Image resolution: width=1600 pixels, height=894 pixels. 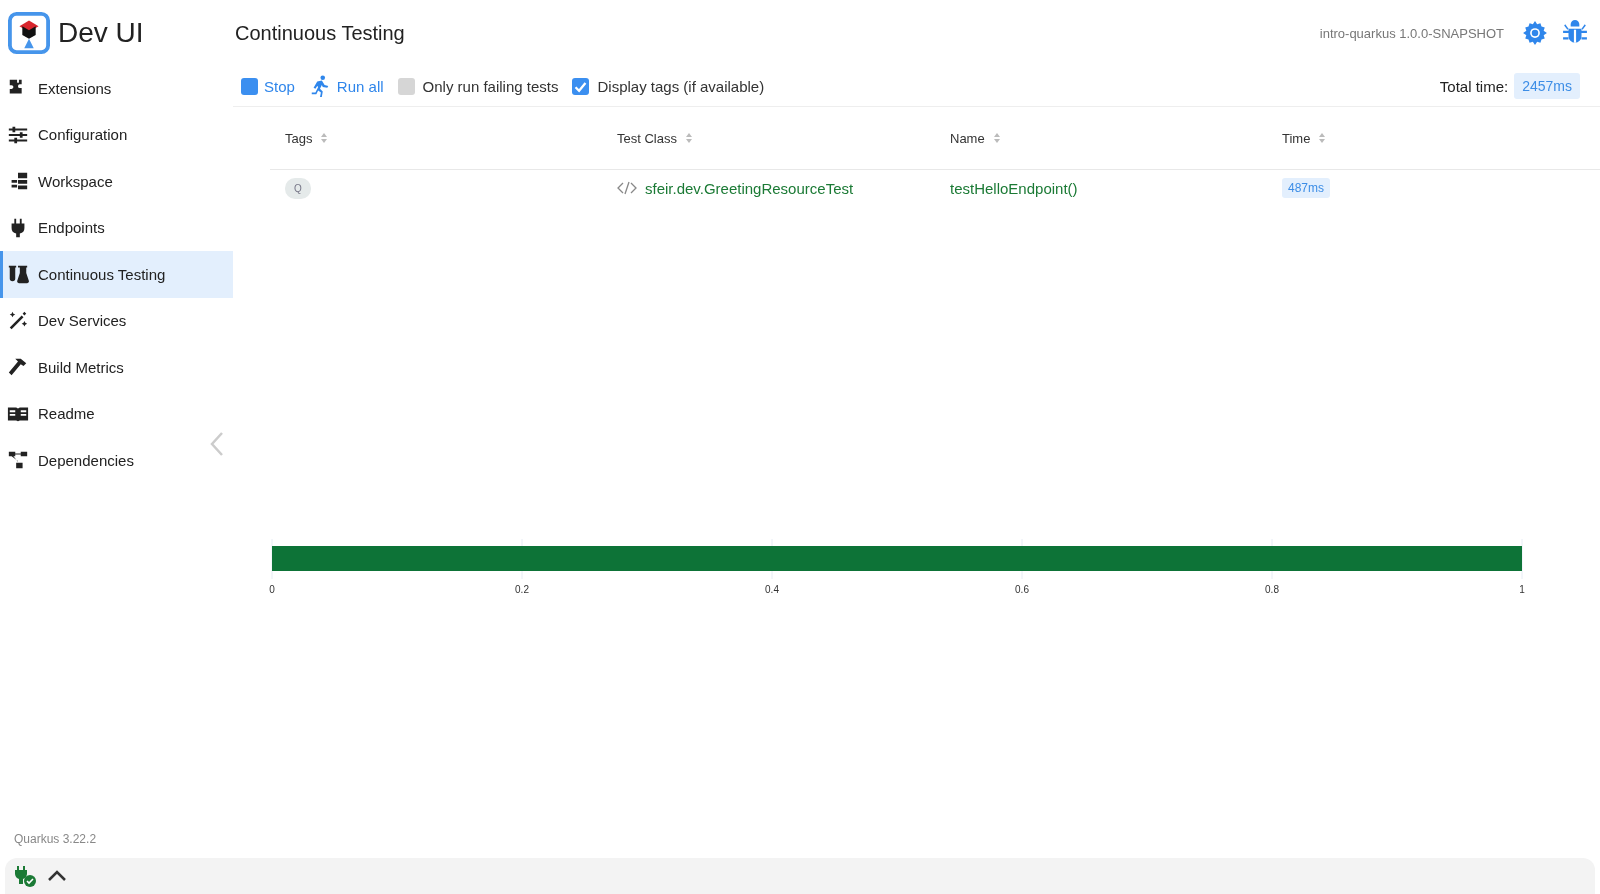 I want to click on sidebar-item: Dependencies, so click(x=116, y=460).